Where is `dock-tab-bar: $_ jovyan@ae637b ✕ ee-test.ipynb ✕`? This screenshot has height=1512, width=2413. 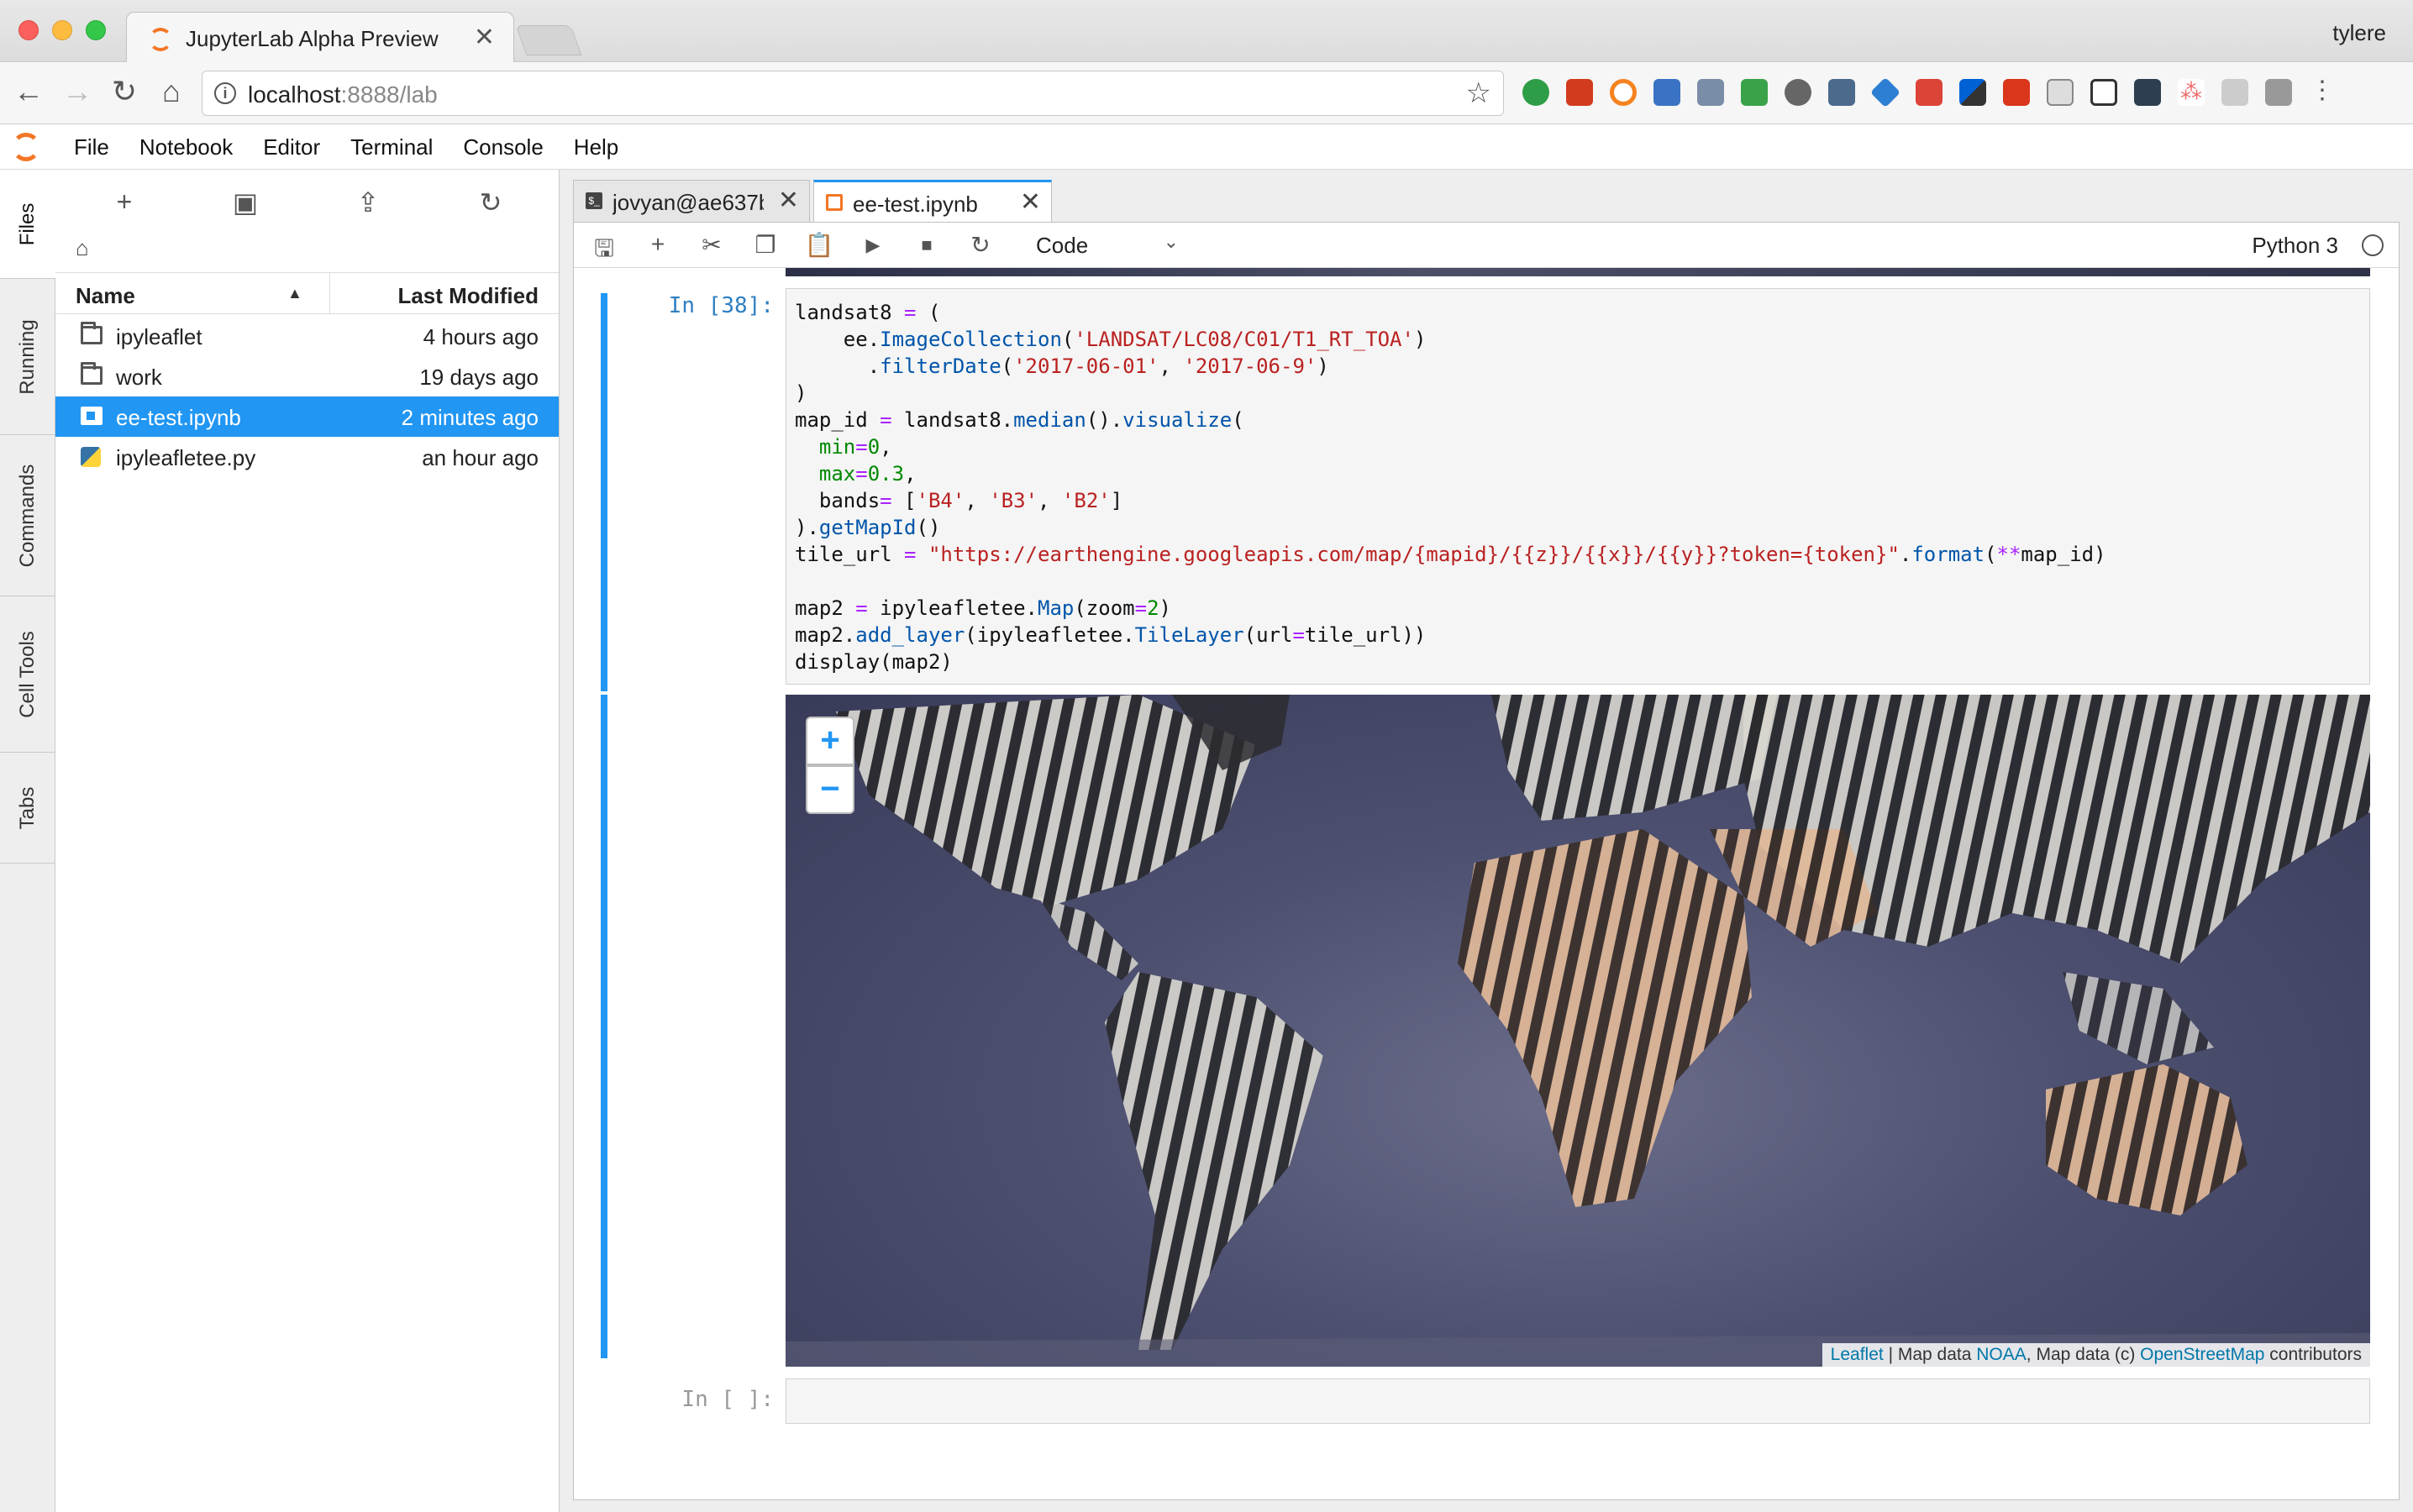
dock-tab-bar: $_ jovyan@ae637b ✕ ee-test.ipynb ✕ is located at coordinates (814, 201).